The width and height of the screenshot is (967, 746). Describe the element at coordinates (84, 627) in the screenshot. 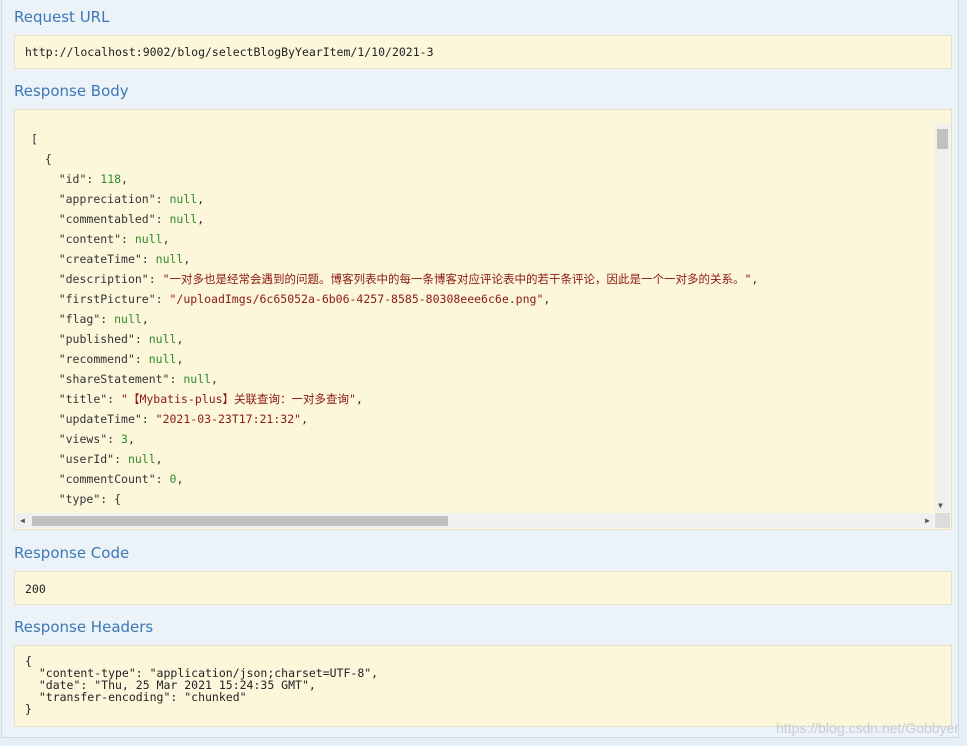

I see `response-headers-heading: Response Headers` at that location.